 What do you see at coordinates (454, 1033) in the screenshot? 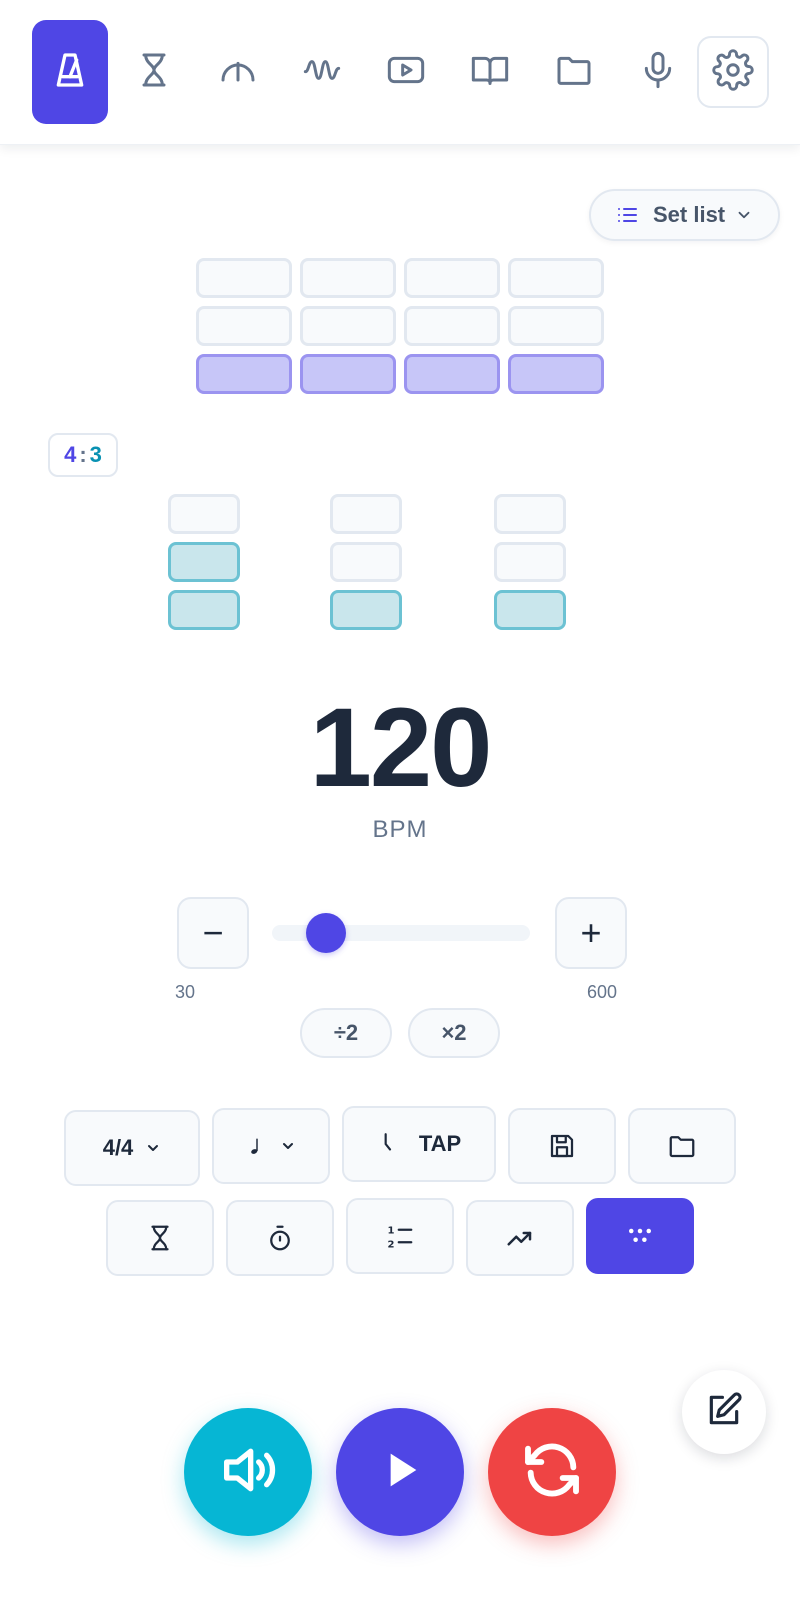
I see `double-tempo-button: ×2` at bounding box center [454, 1033].